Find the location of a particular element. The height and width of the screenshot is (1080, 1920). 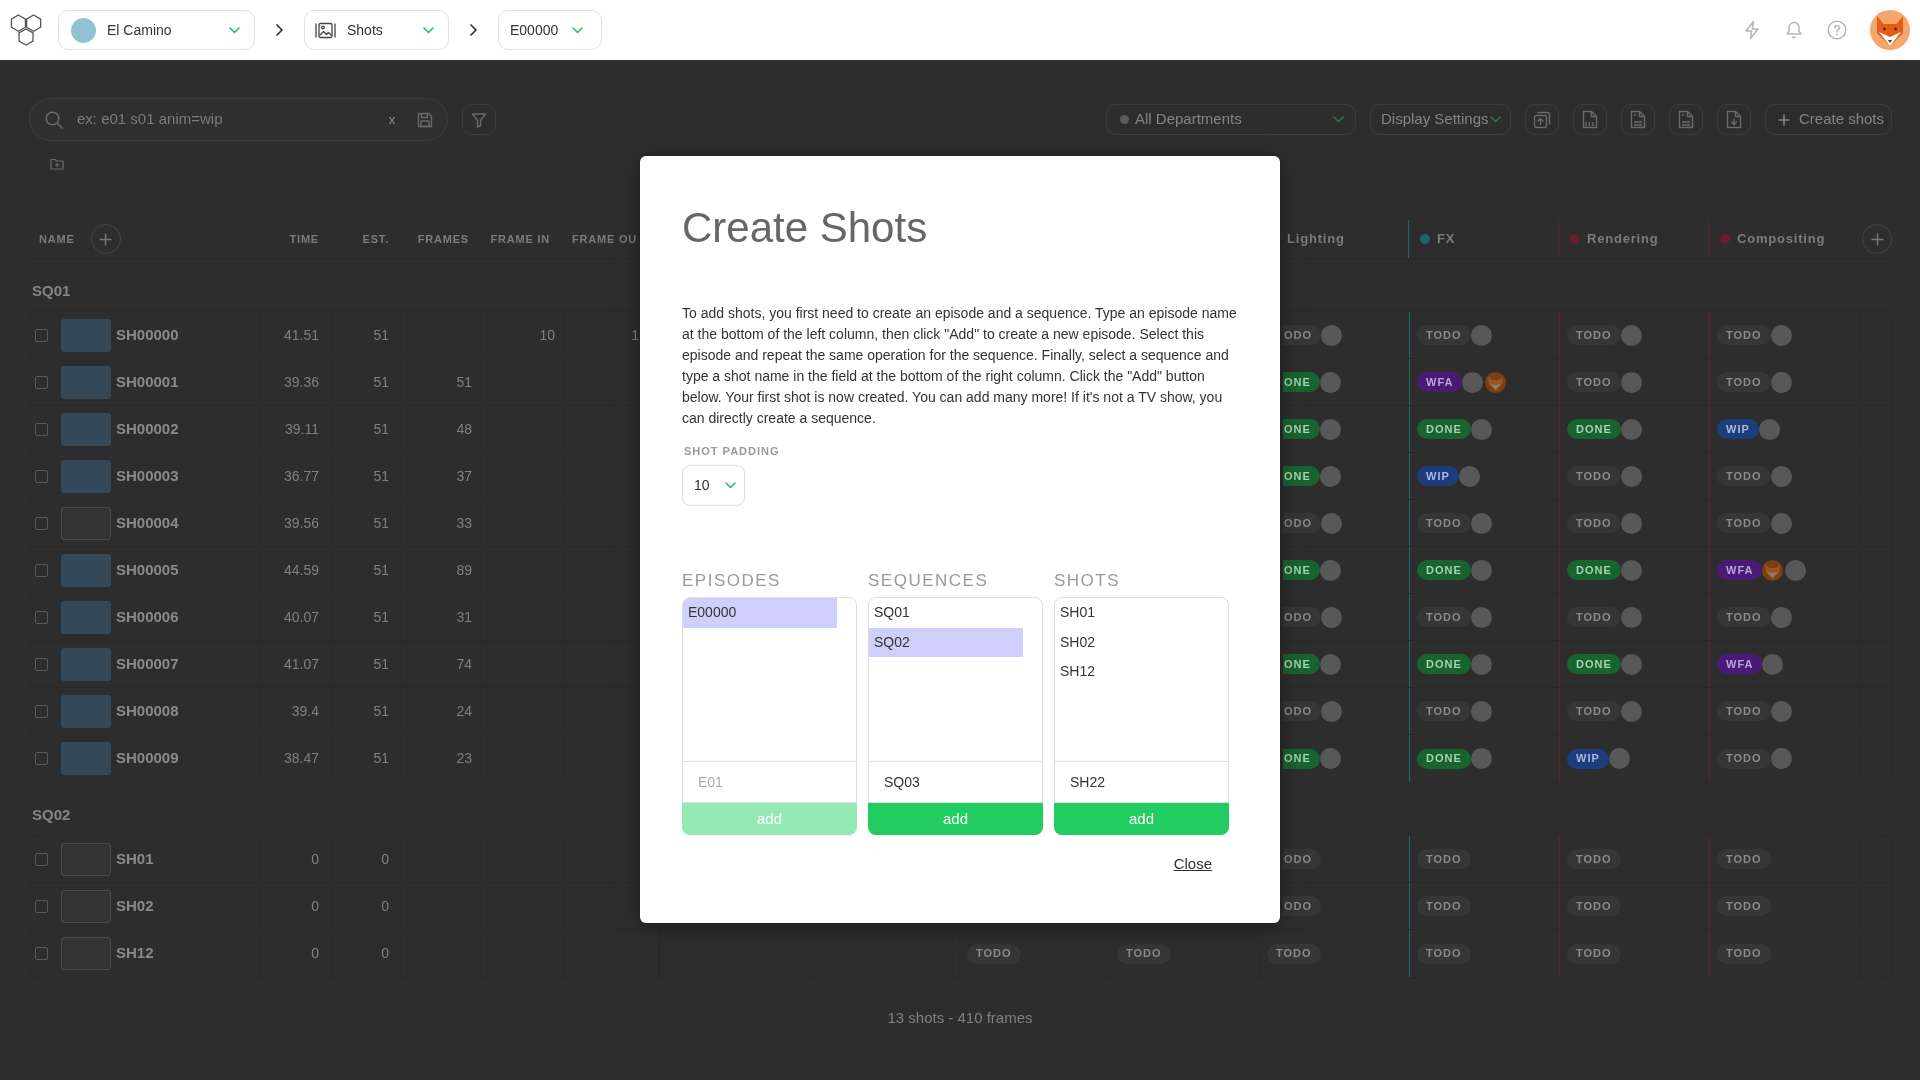

task-status: WIP is located at coordinates (1588, 758).